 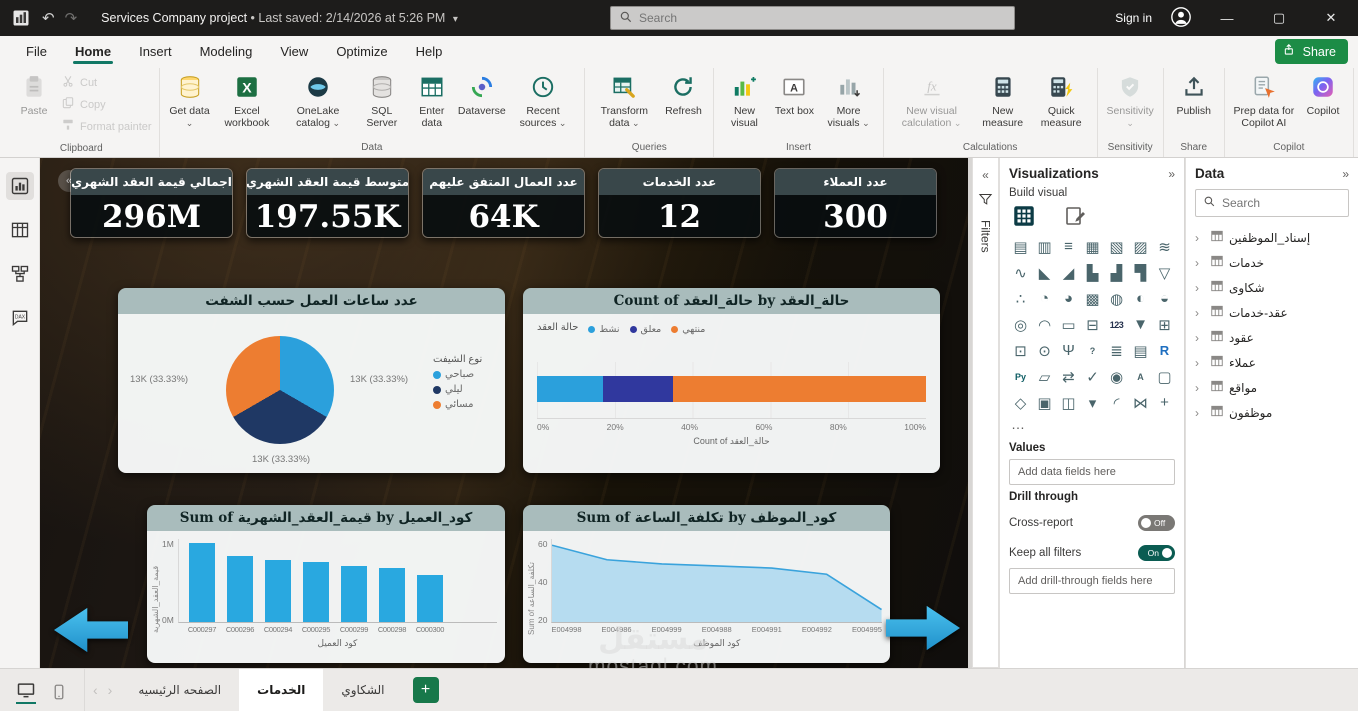 What do you see at coordinates (1164, 376) in the screenshot?
I see `button-icon: ▢` at bounding box center [1164, 376].